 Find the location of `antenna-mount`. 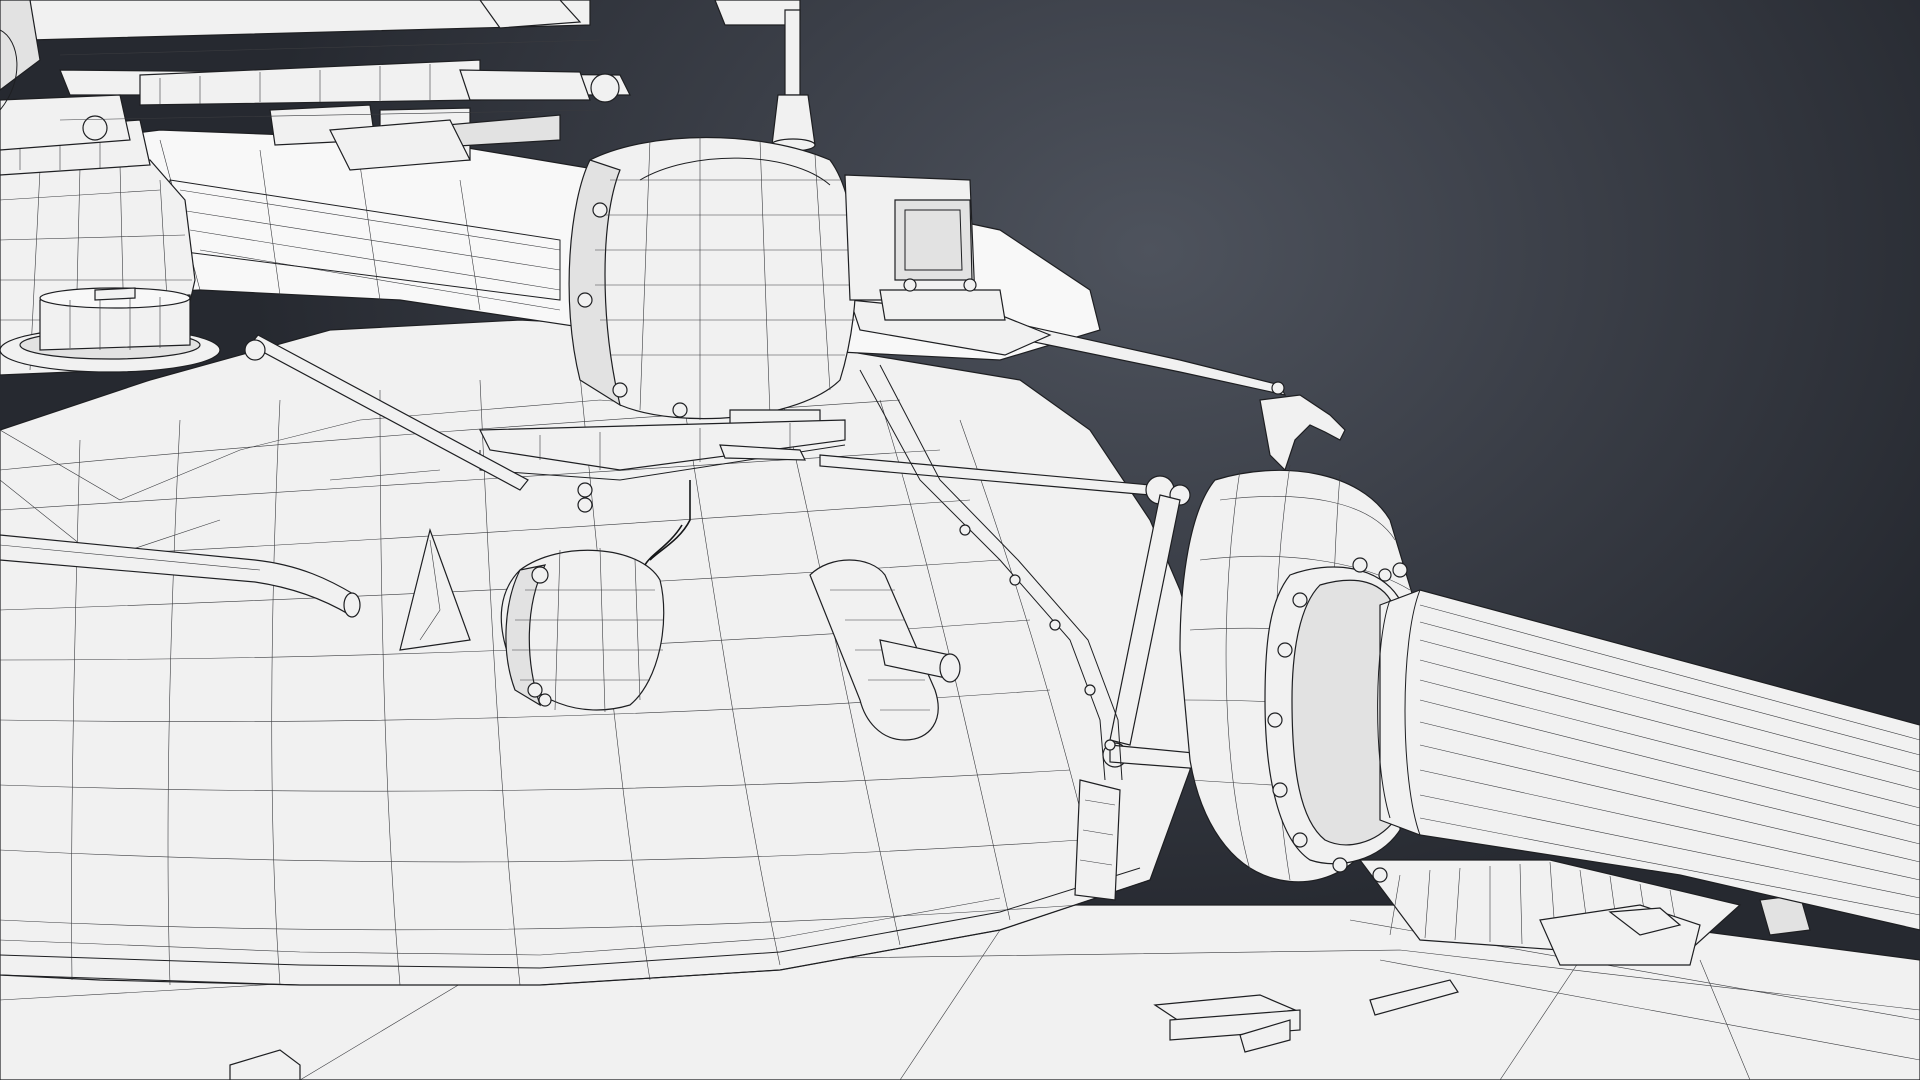

antenna-mount is located at coordinates (765, 76).